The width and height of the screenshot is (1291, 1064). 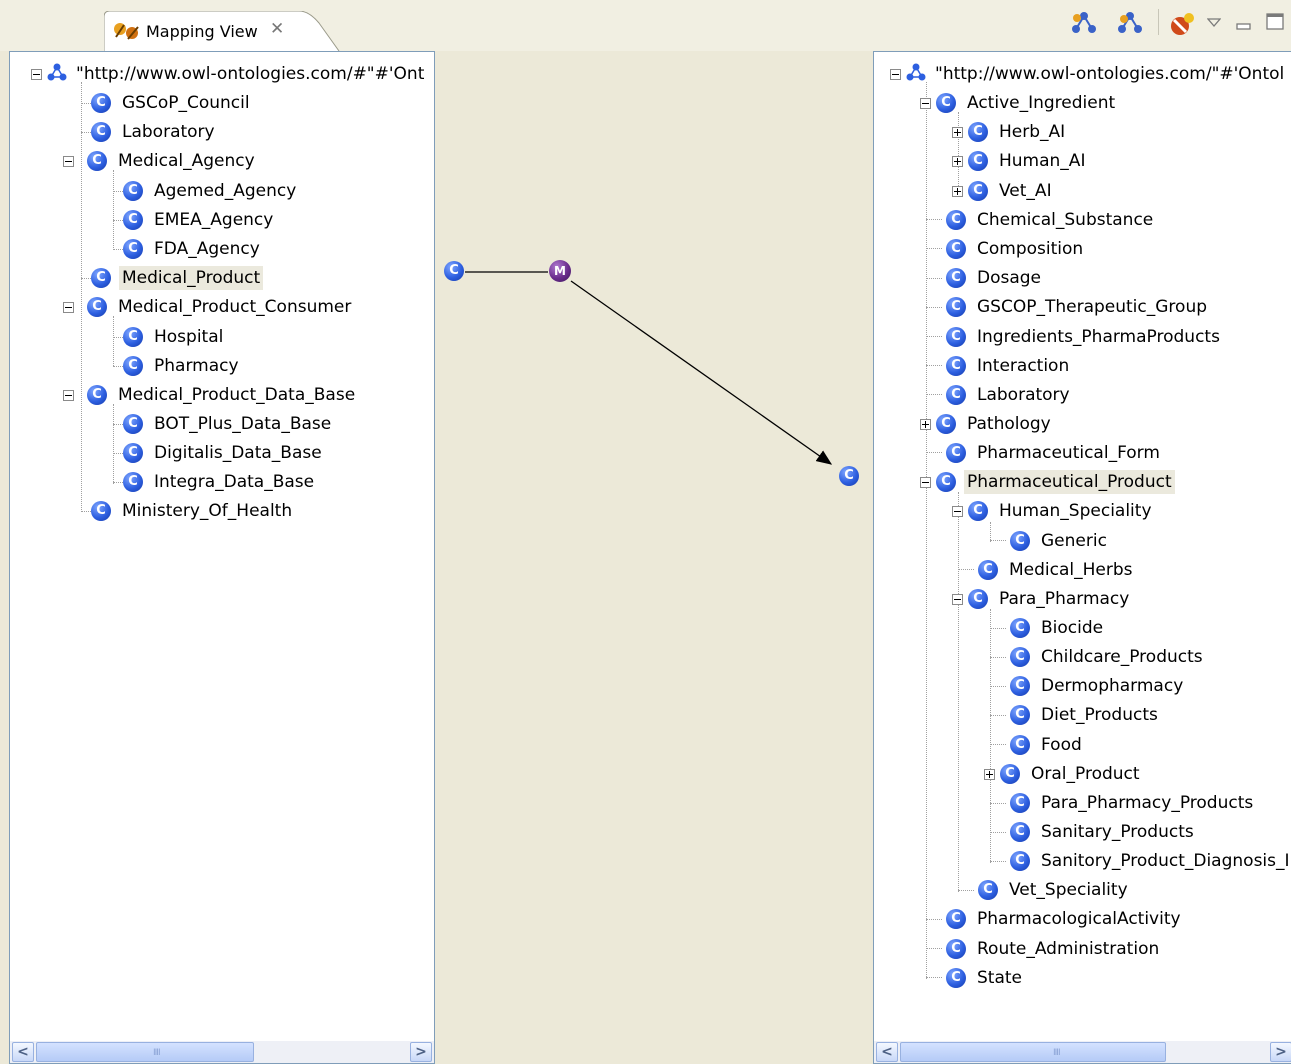 What do you see at coordinates (1057, 1053) in the screenshot?
I see `scrollbar-grip: IIII` at bounding box center [1057, 1053].